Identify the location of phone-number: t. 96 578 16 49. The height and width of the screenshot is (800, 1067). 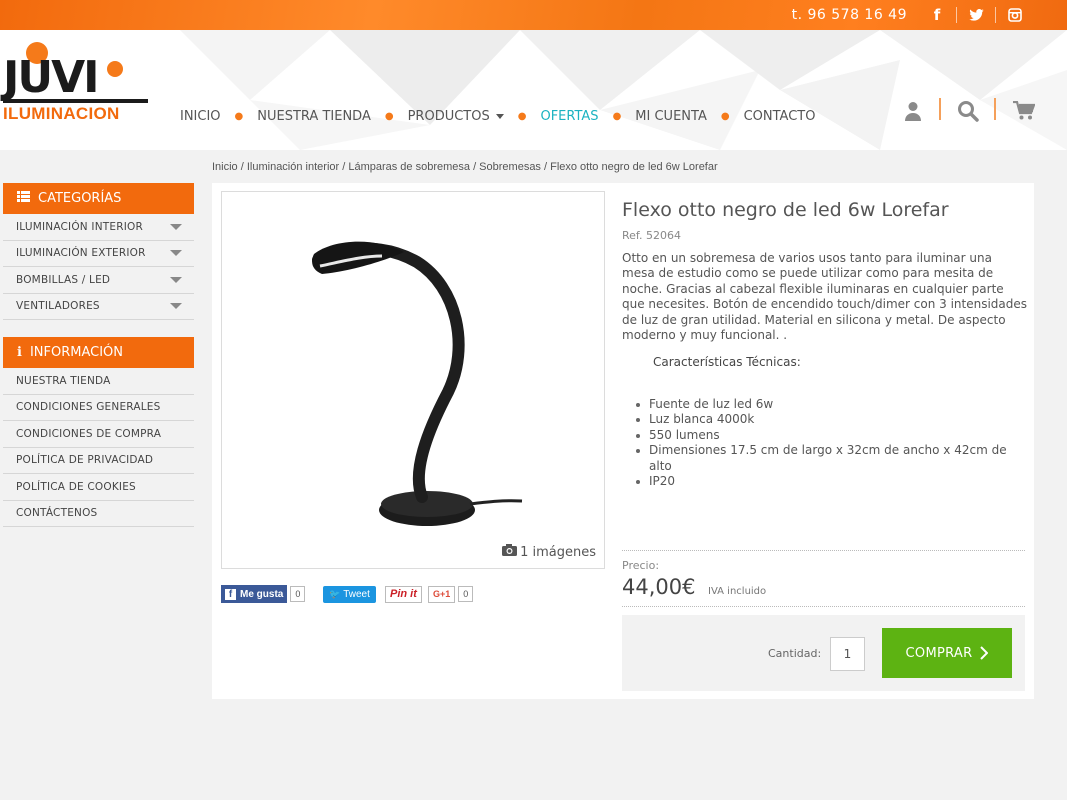
(849, 15).